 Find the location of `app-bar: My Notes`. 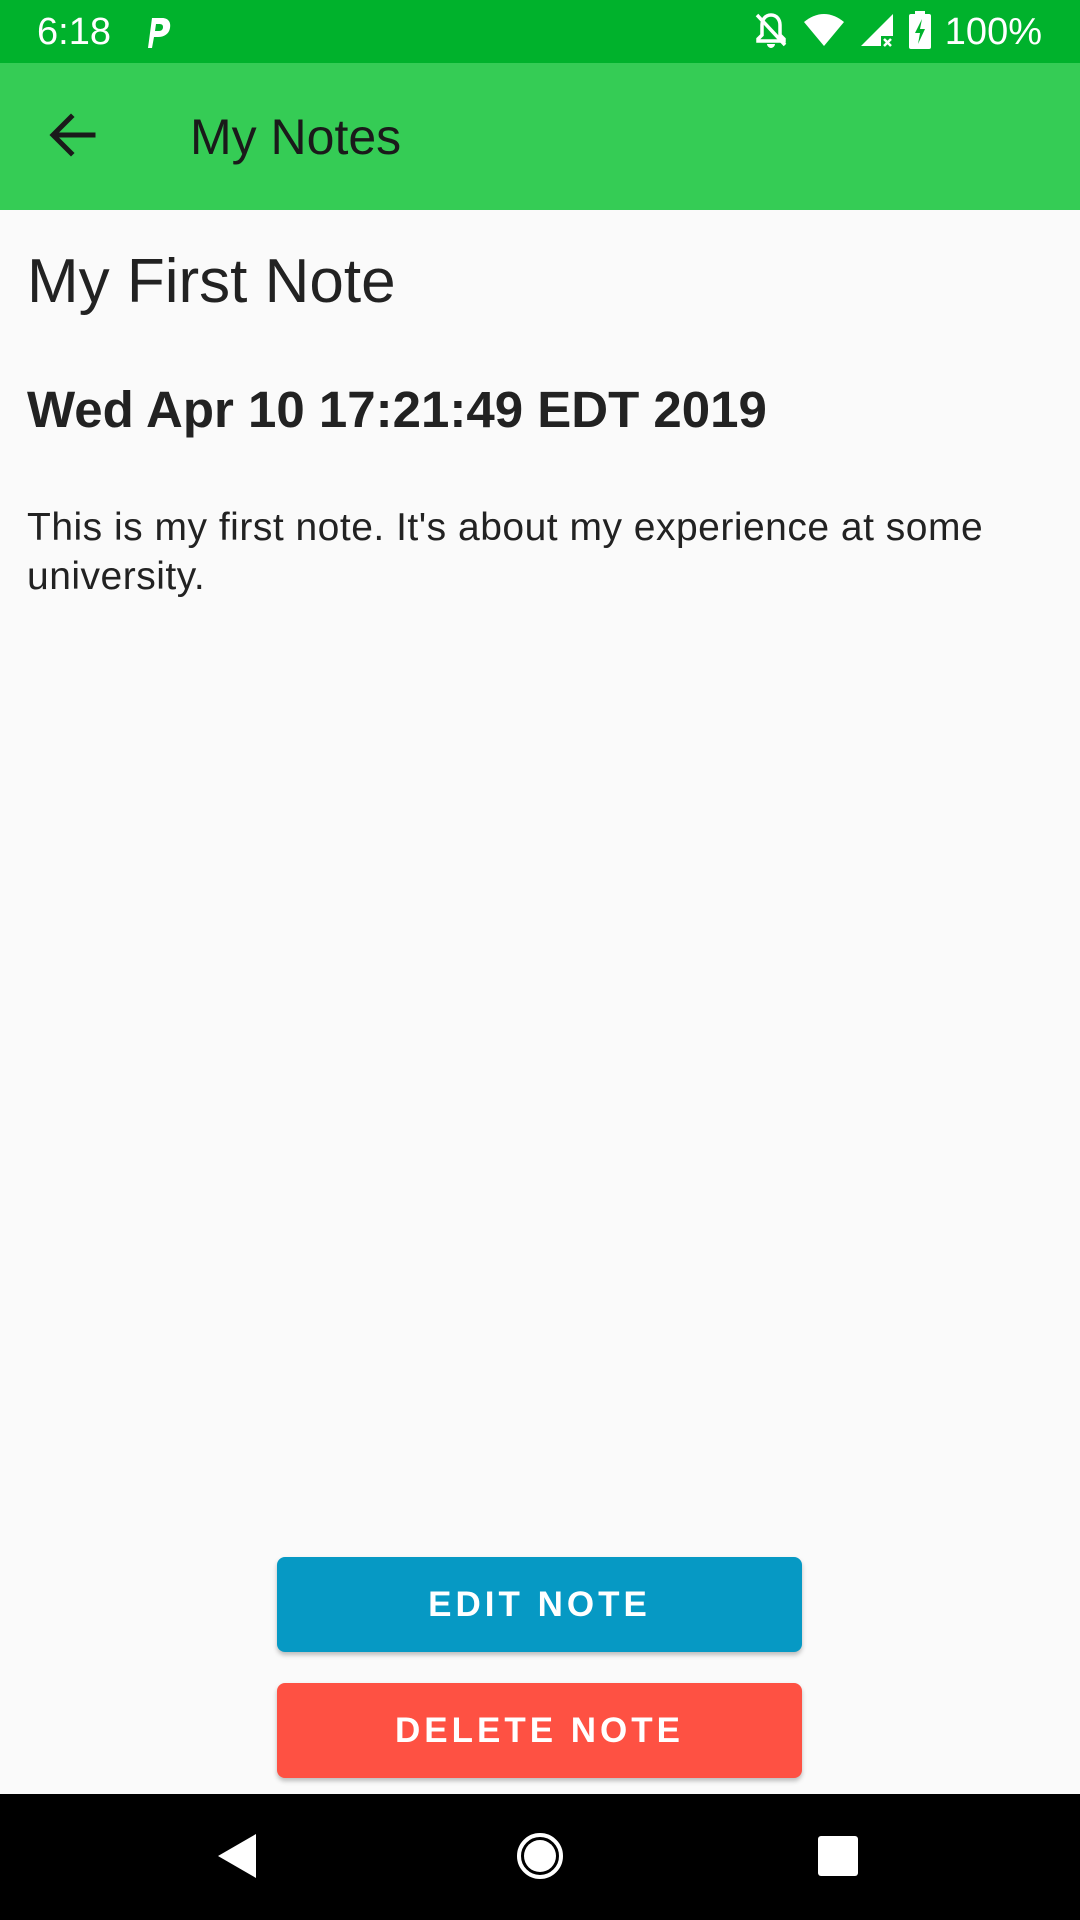

app-bar: My Notes is located at coordinates (540, 136).